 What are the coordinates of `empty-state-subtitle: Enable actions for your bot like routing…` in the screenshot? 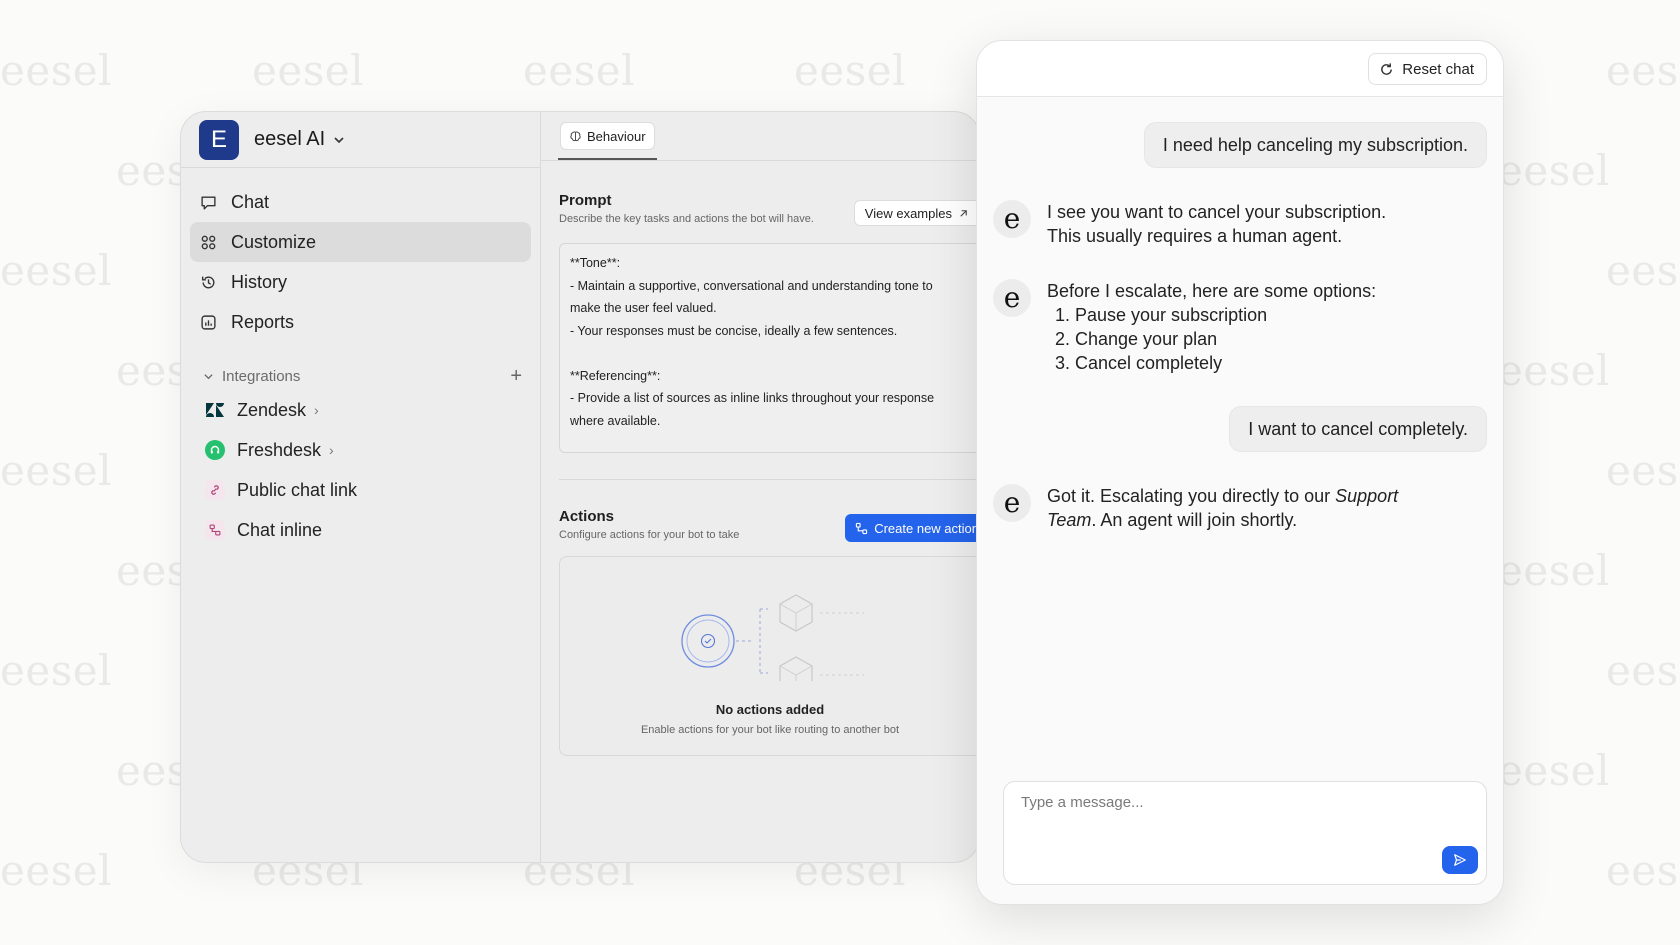 It's located at (770, 730).